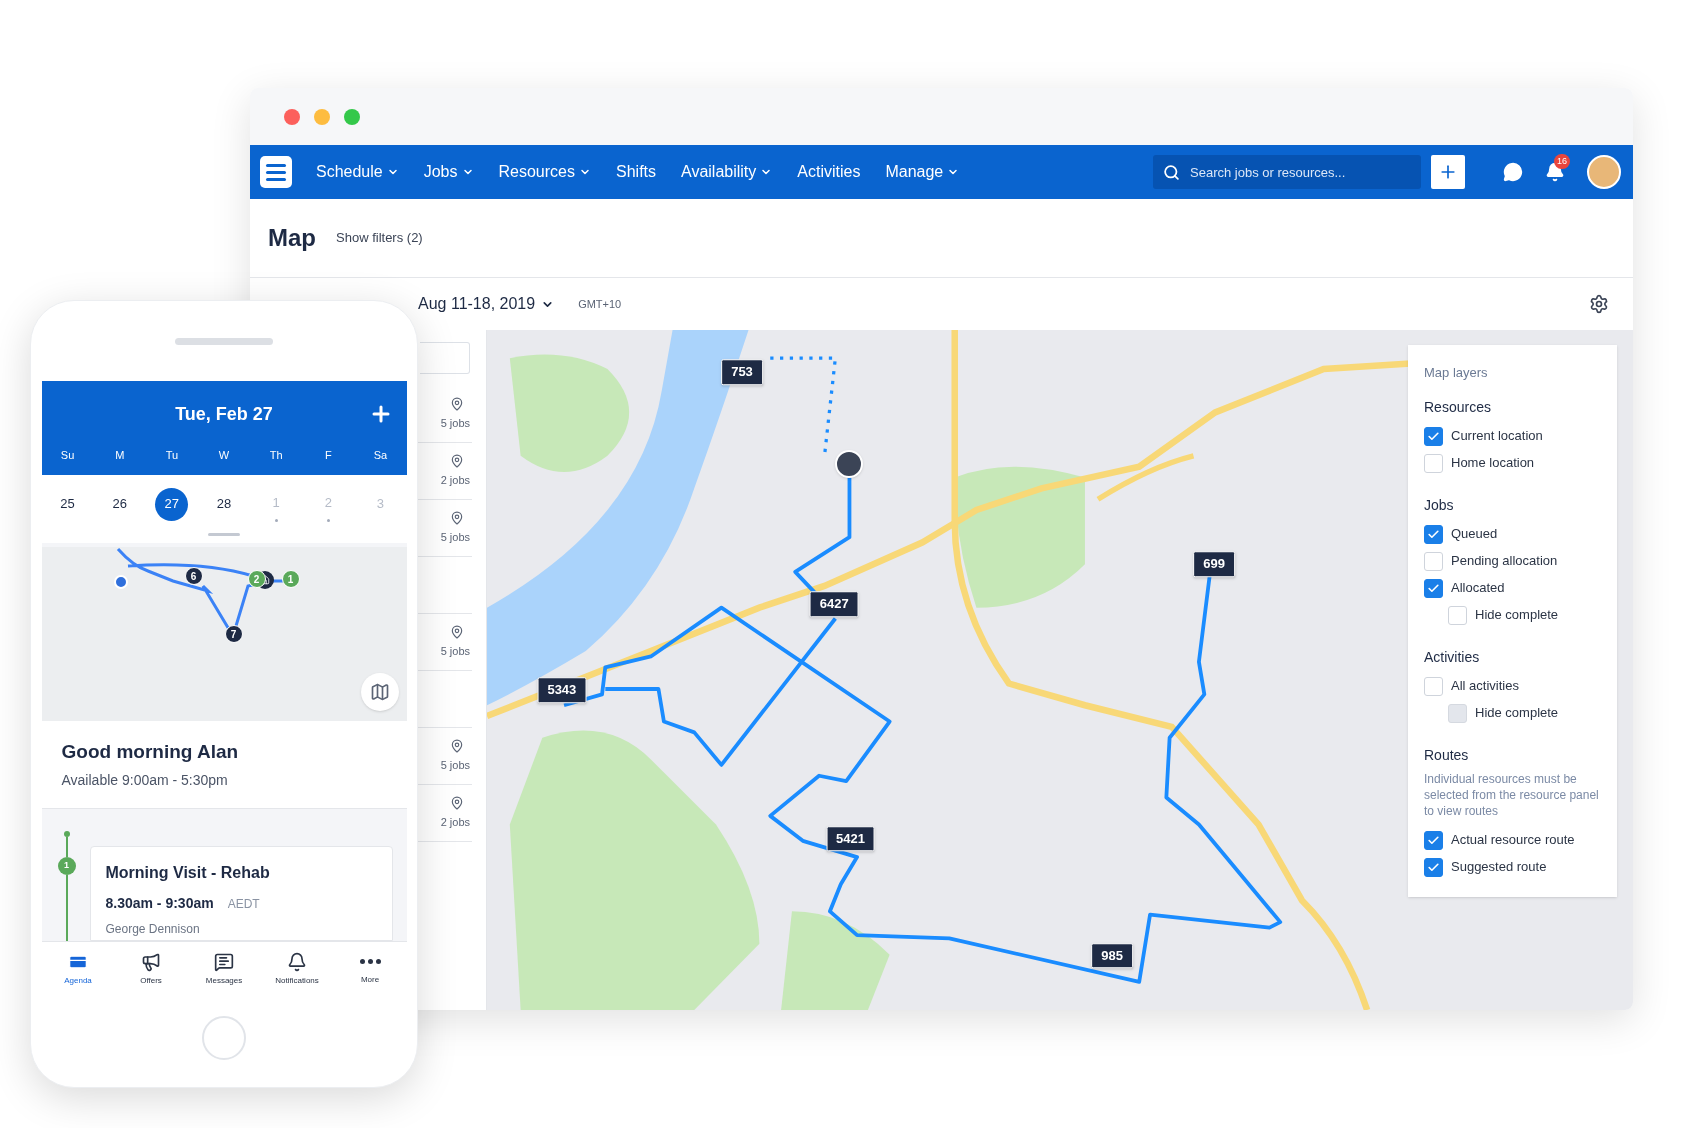  I want to click on stop-marker: 7, so click(233, 634).